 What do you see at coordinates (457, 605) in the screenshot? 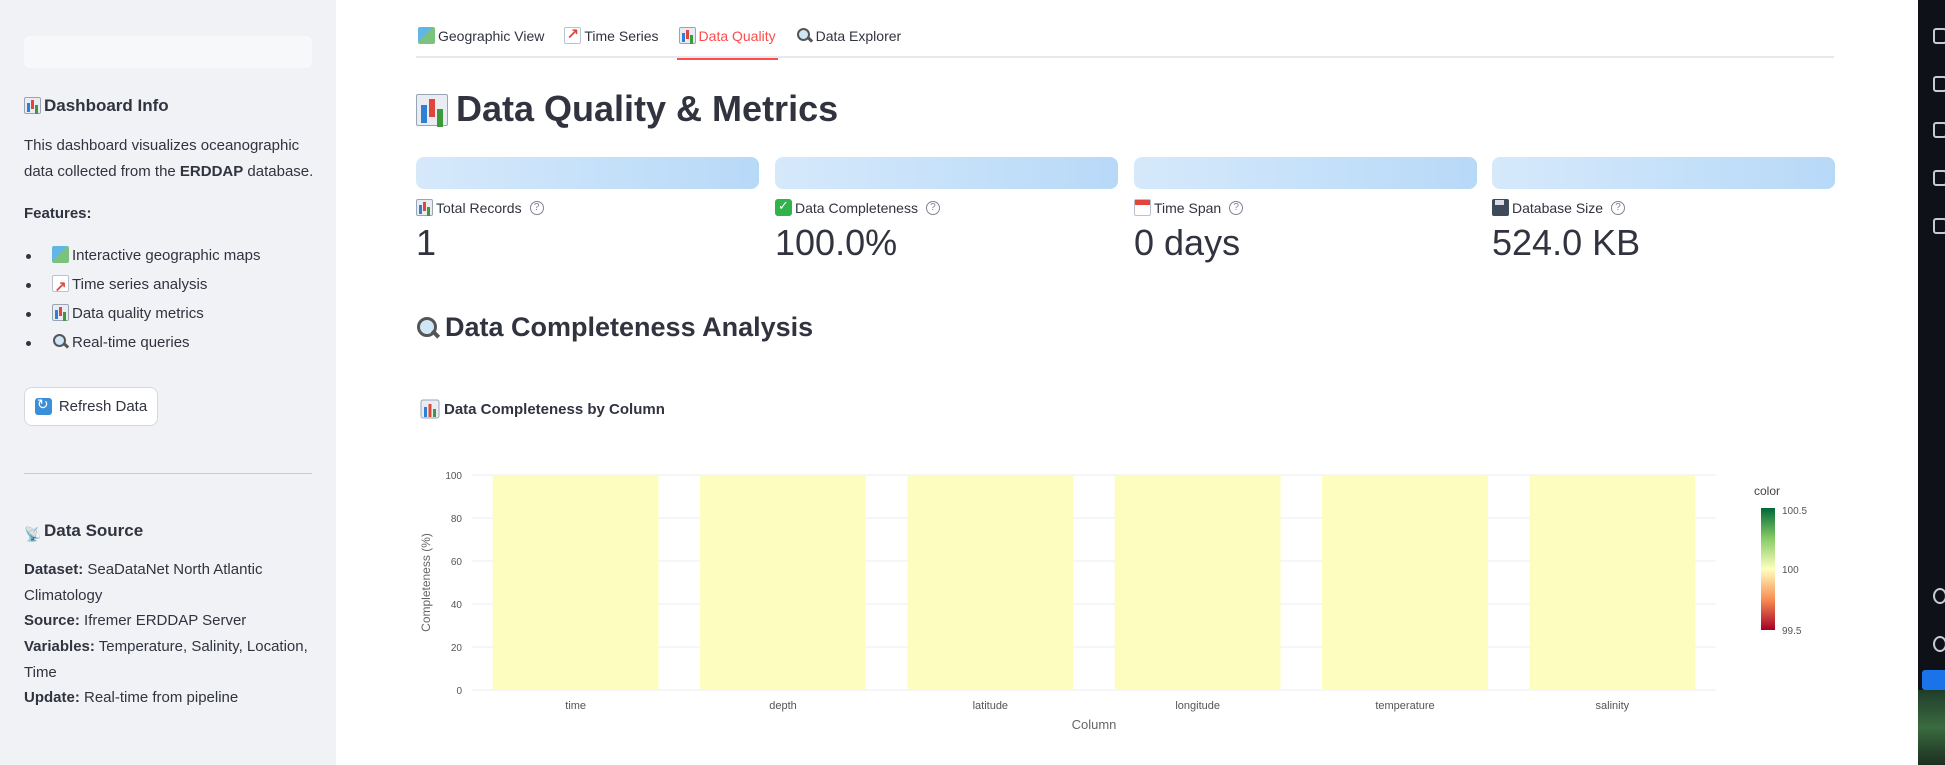
I see `y-tick-label: 40` at bounding box center [457, 605].